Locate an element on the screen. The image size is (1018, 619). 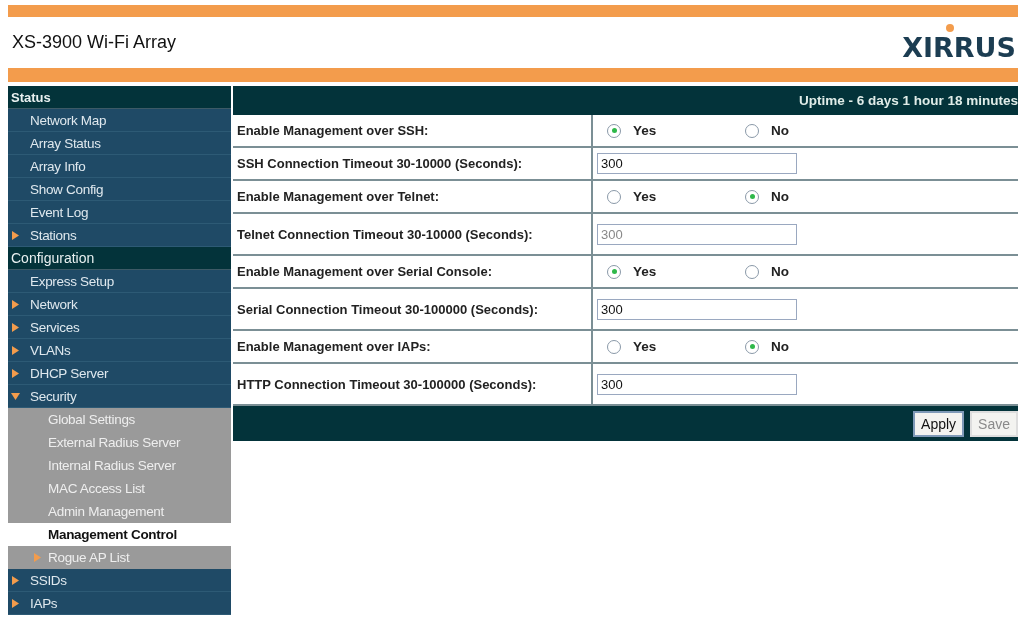
nav-item: Network is located at coordinates (119, 304).